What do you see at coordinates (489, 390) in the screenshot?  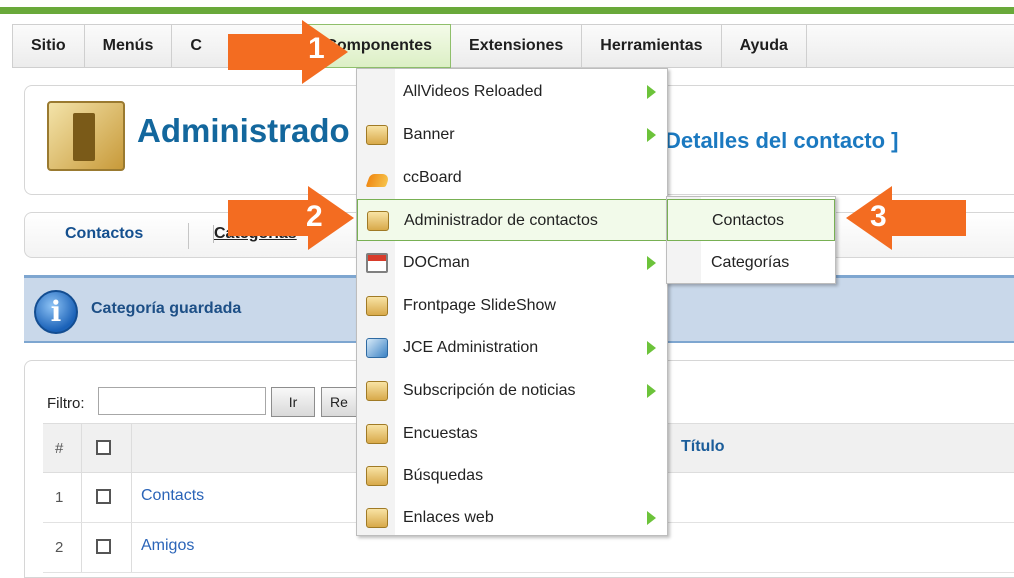 I see `menu-item-label: Subscripción de noticias` at bounding box center [489, 390].